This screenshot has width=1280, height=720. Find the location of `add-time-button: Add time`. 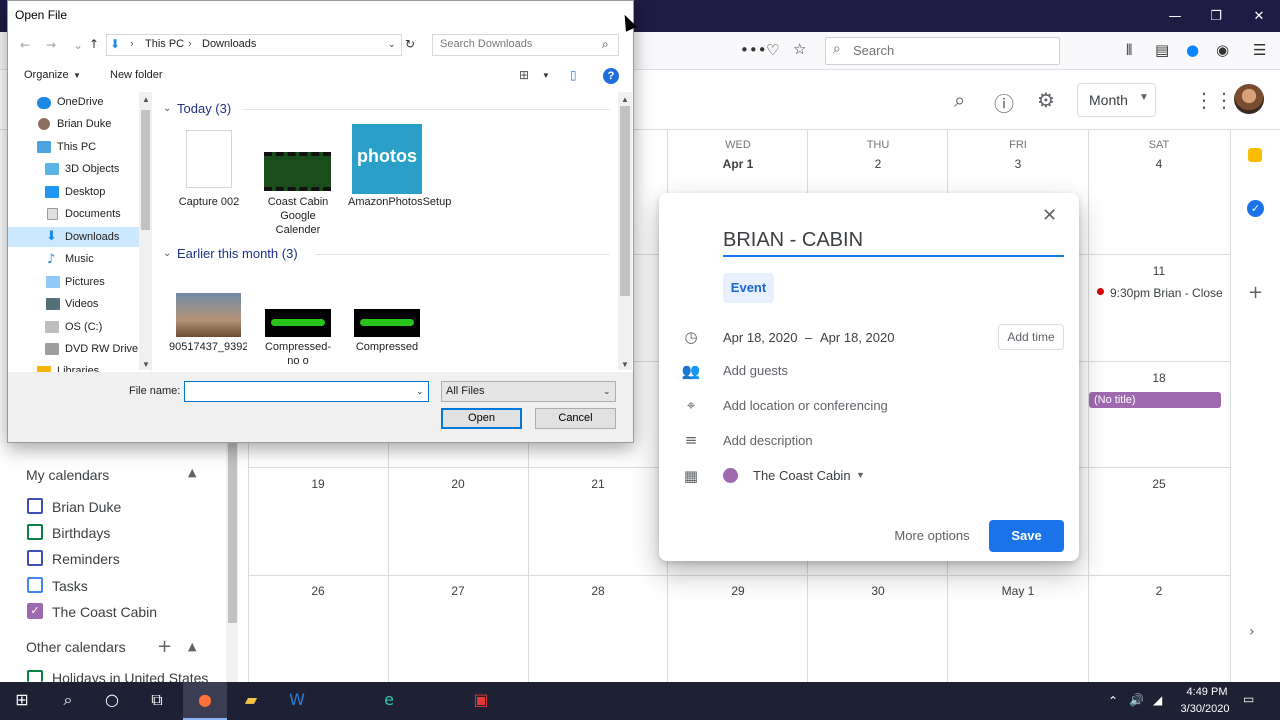

add-time-button: Add time is located at coordinates (1031, 337).